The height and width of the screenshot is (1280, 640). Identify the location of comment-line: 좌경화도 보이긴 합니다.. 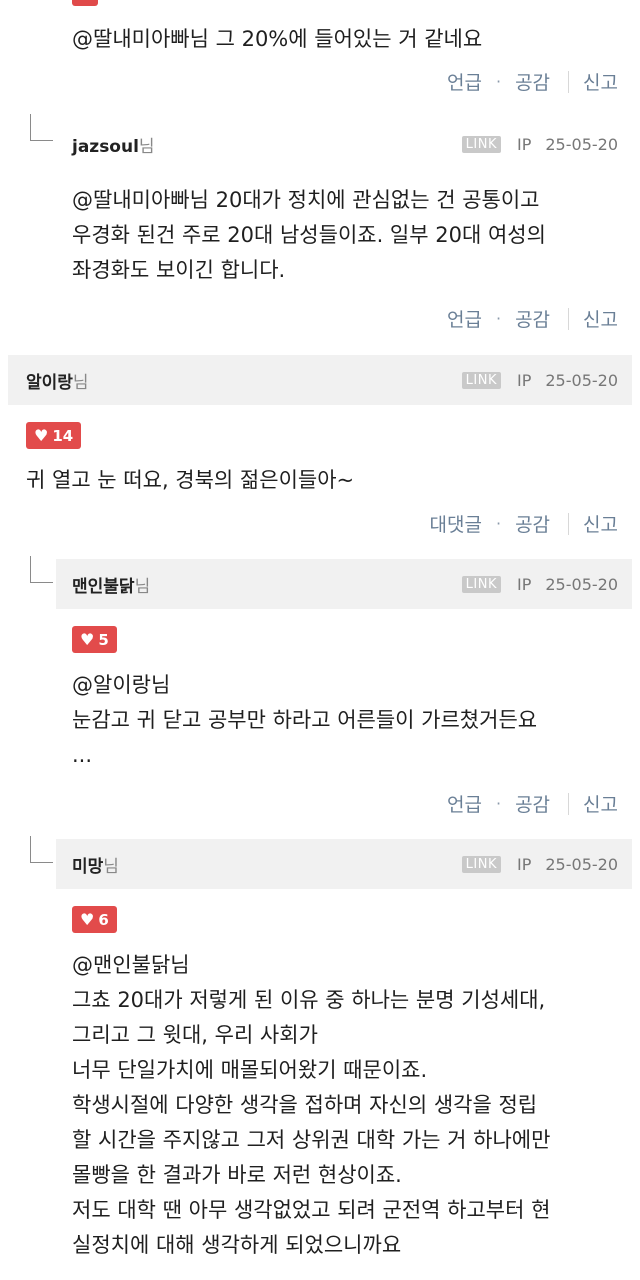
(179, 270).